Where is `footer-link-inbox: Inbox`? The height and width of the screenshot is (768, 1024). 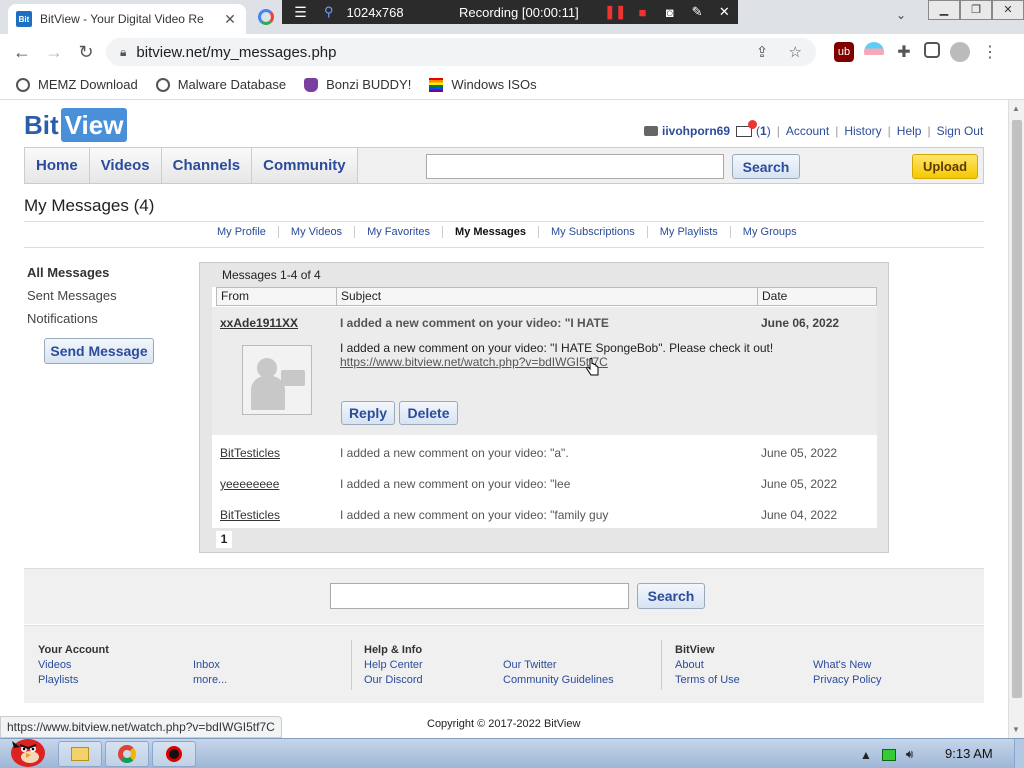
footer-link-inbox: Inbox is located at coordinates (206, 665).